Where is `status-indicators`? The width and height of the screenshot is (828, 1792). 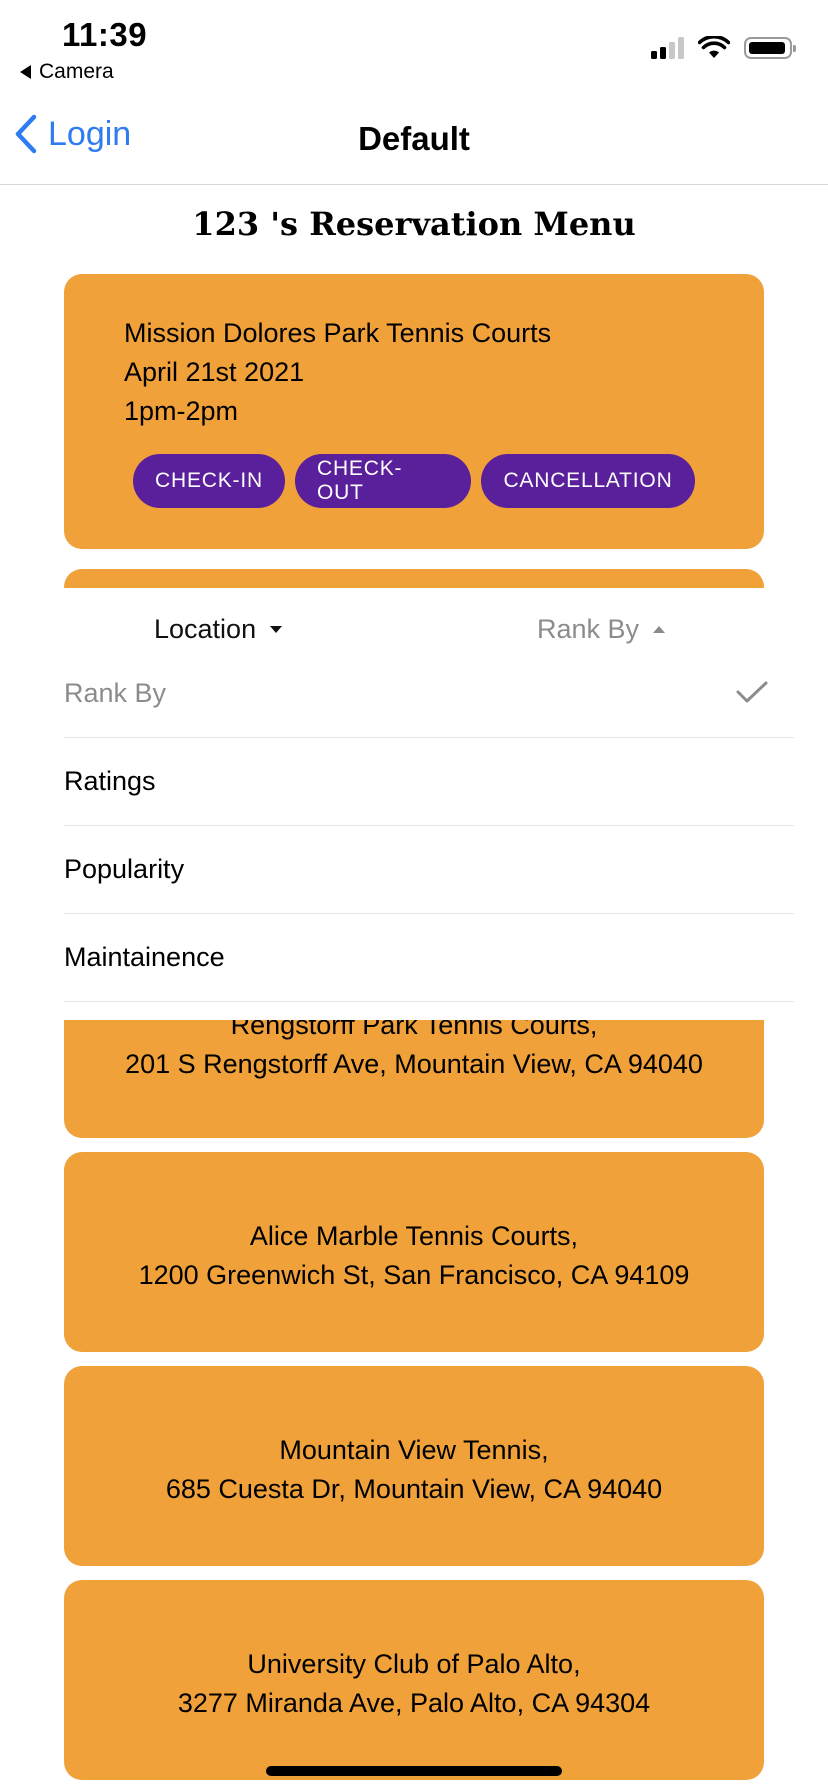 status-indicators is located at coordinates (723, 48).